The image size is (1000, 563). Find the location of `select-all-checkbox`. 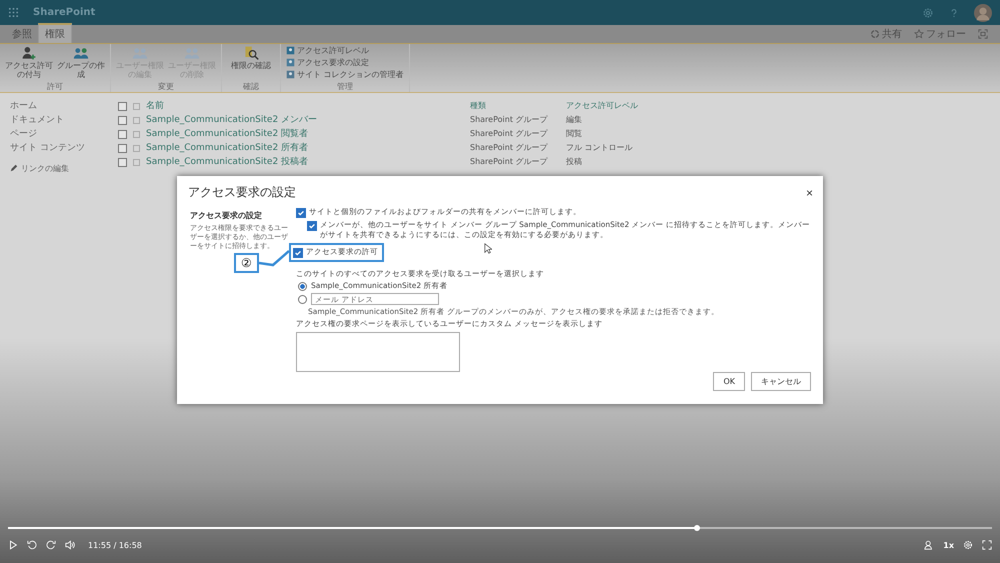

select-all-checkbox is located at coordinates (122, 106).